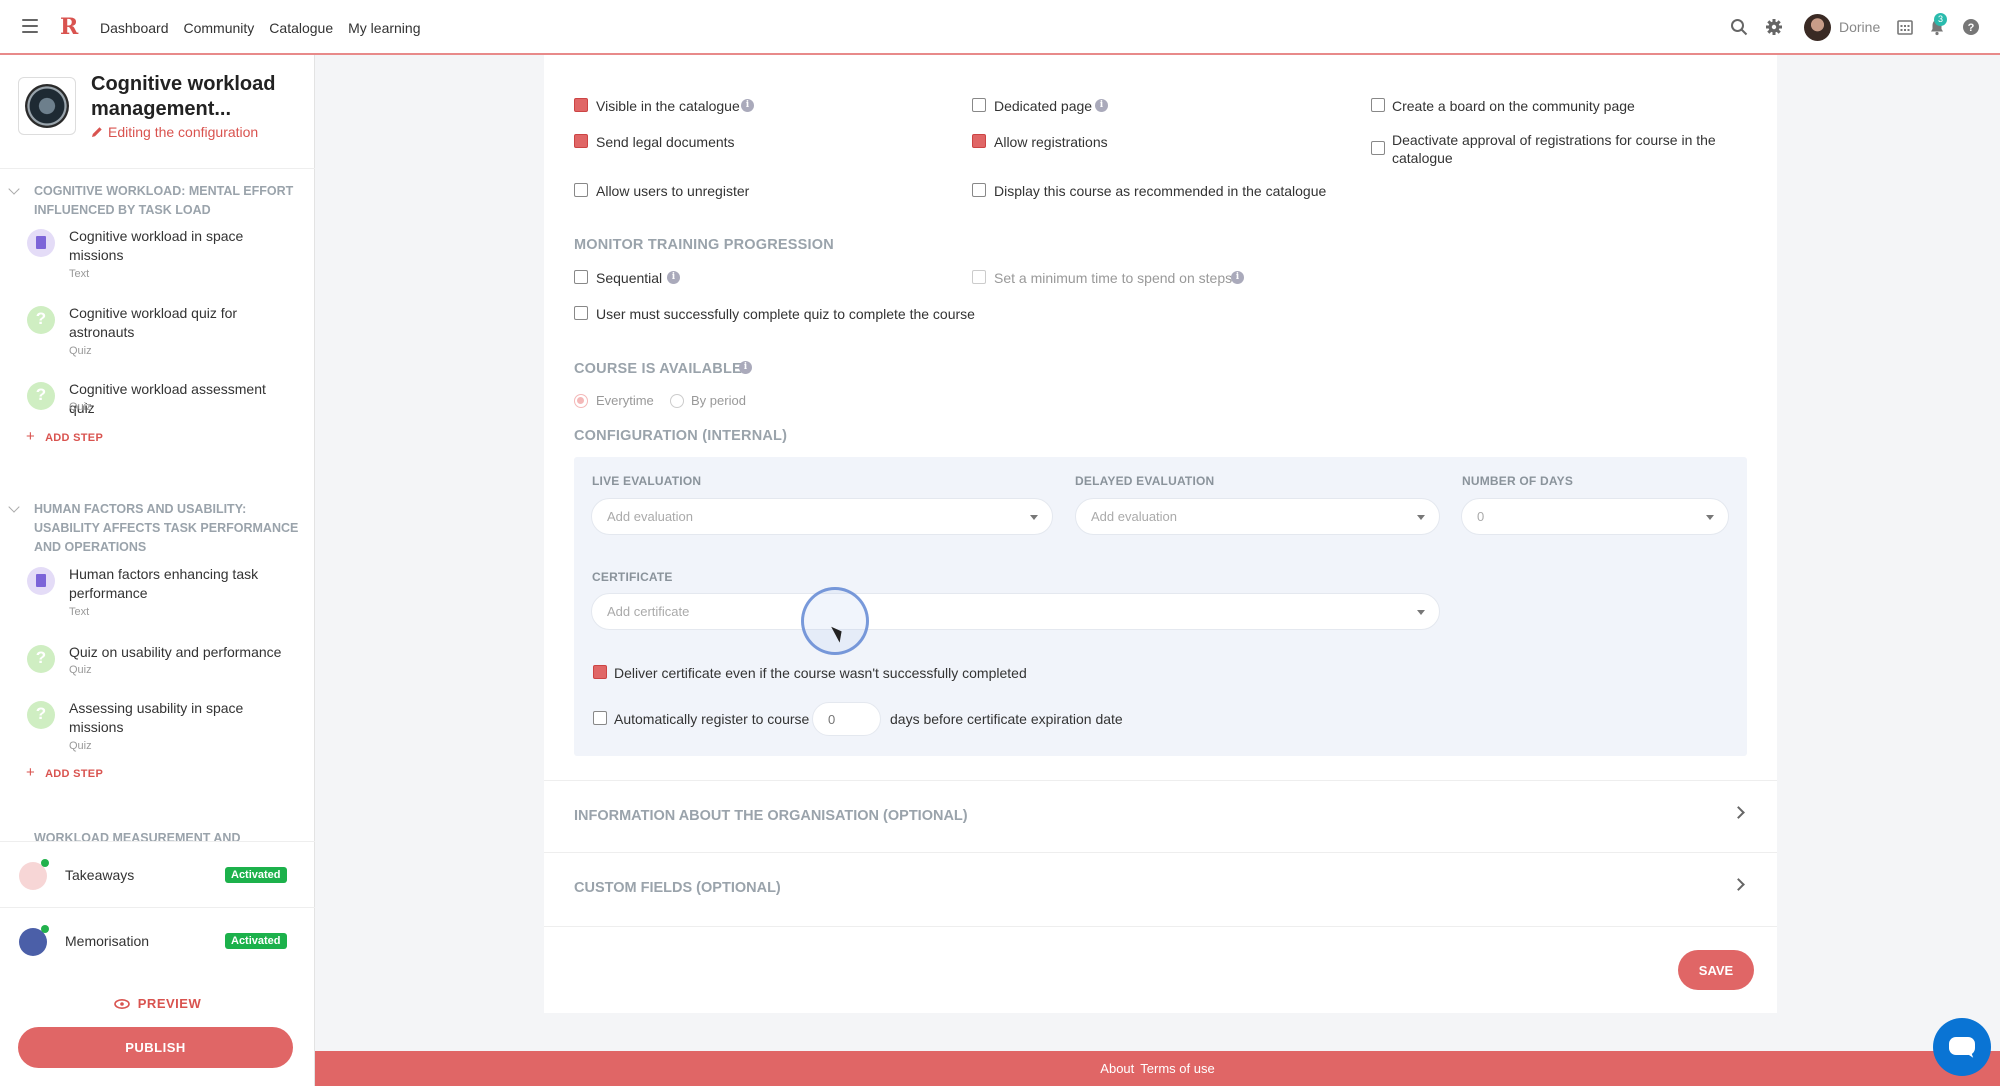 The width and height of the screenshot is (2000, 1086). What do you see at coordinates (677, 401) in the screenshot?
I see `by-period-radio` at bounding box center [677, 401].